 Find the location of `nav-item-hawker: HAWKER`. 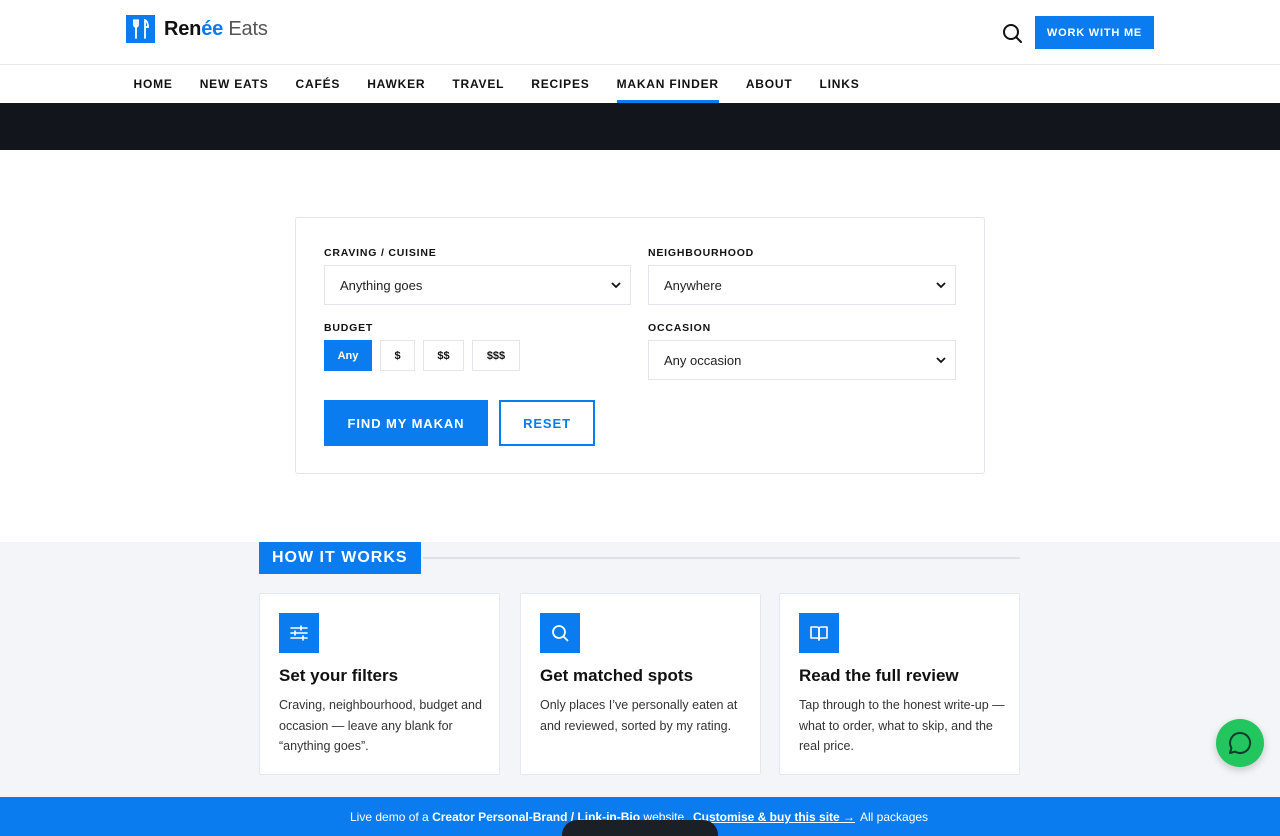

nav-item-hawker: HAWKER is located at coordinates (396, 84).